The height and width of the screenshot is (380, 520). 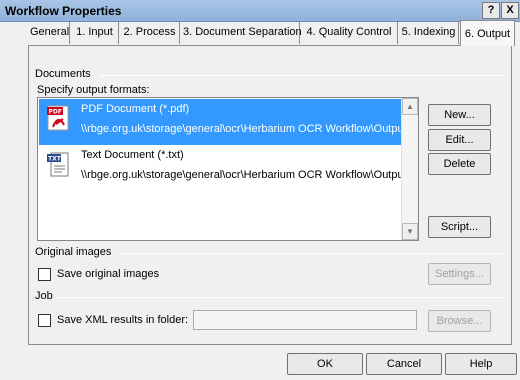 I want to click on help-title-button: ?, so click(x=491, y=10).